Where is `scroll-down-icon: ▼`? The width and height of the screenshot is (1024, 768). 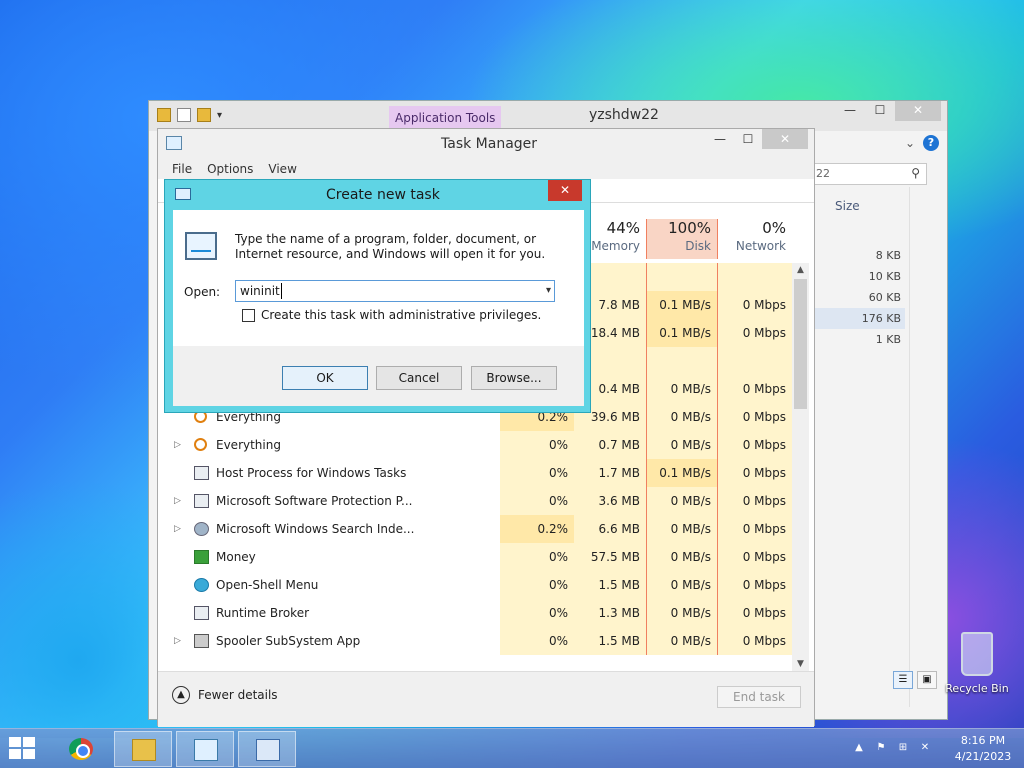 scroll-down-icon: ▼ is located at coordinates (800, 664).